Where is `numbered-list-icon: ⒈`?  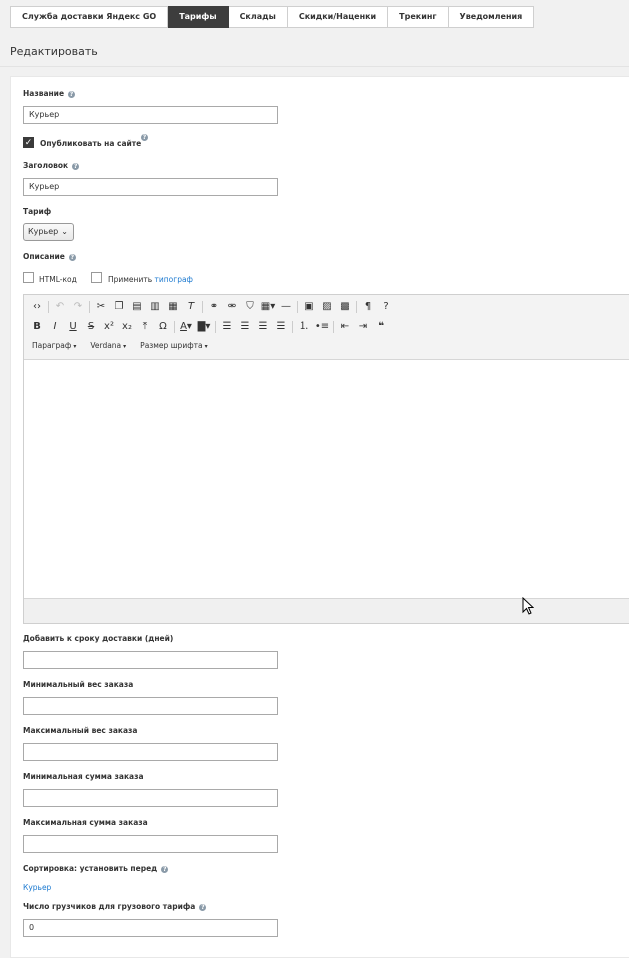
numbered-list-icon: ⒈ is located at coordinates (304, 327).